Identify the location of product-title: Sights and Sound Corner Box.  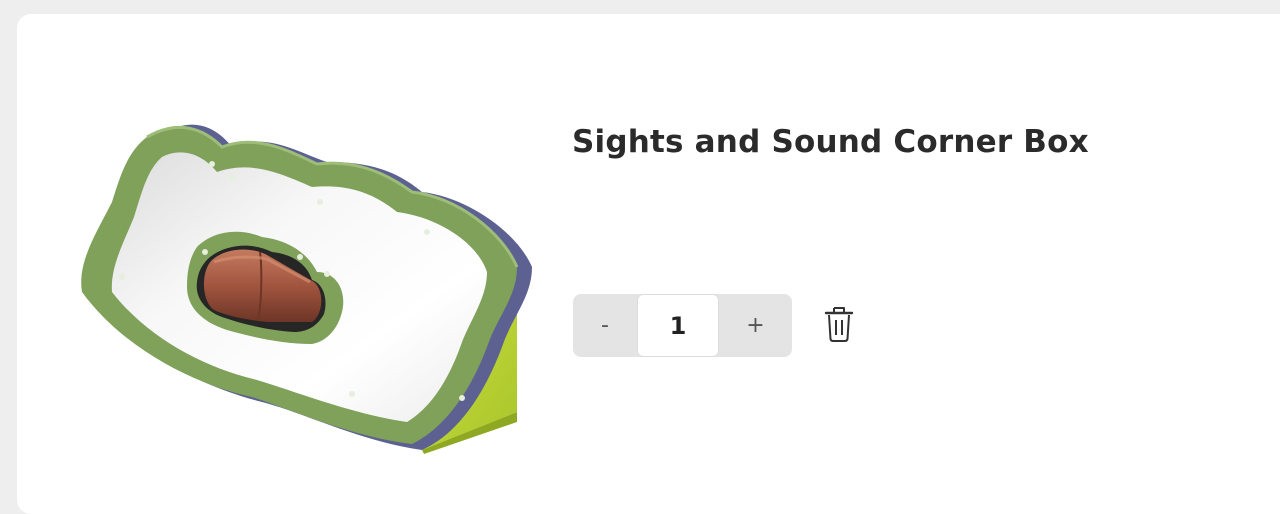
(852, 142).